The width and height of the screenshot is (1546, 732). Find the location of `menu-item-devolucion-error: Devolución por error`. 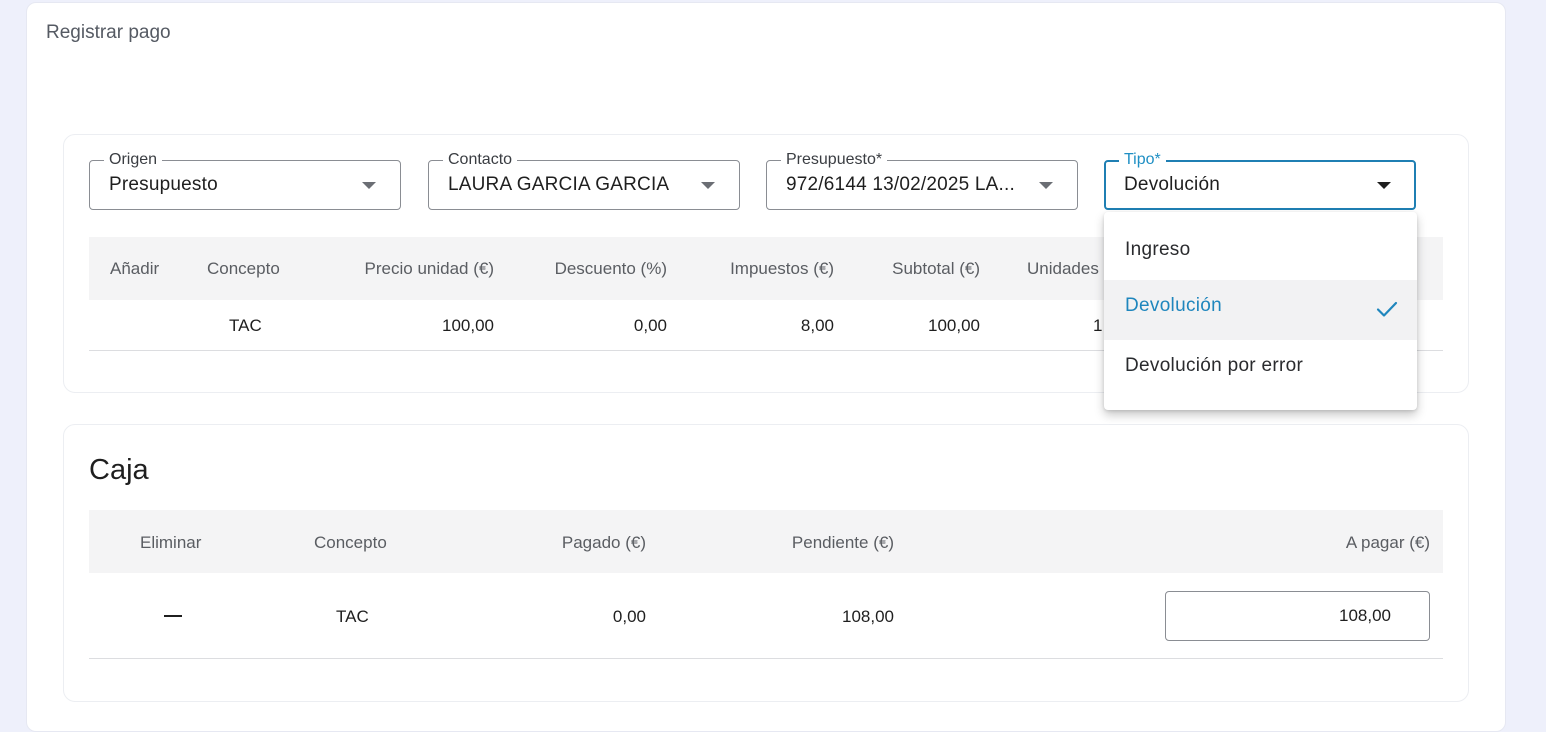

menu-item-devolucion-error: Devolución por error is located at coordinates (1260, 370).